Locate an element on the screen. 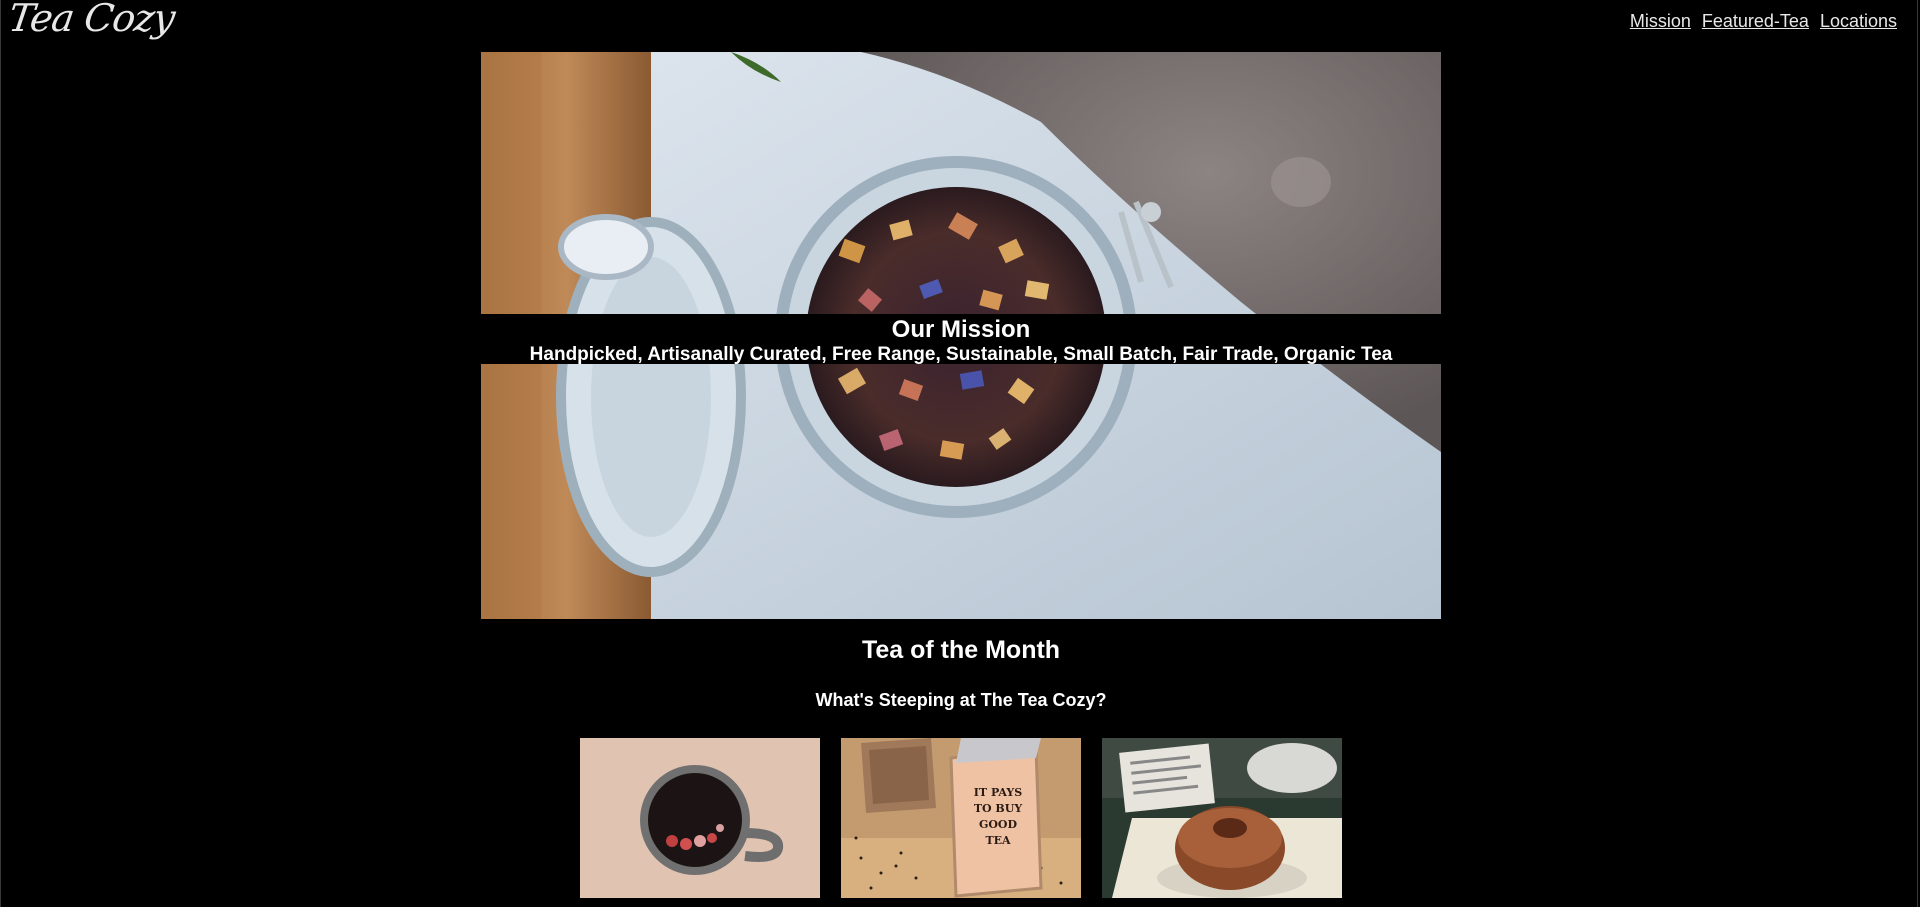 The width and height of the screenshot is (1920, 907). tea-box-image: IT PAYS TO BUY GOOD TEA is located at coordinates (961, 818).